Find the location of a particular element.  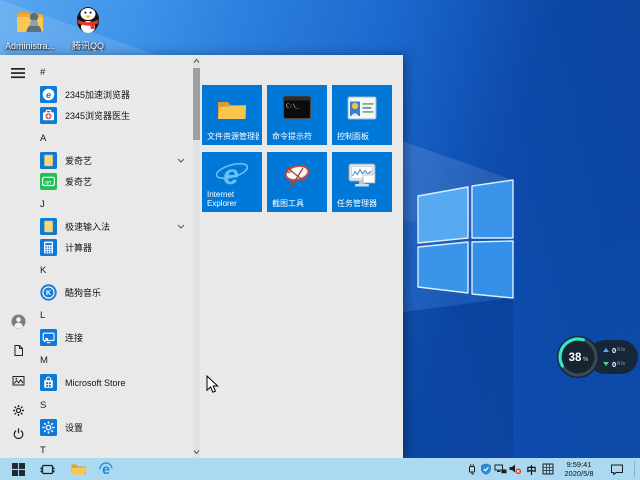

kugou-icon: K is located at coordinates (48, 292).